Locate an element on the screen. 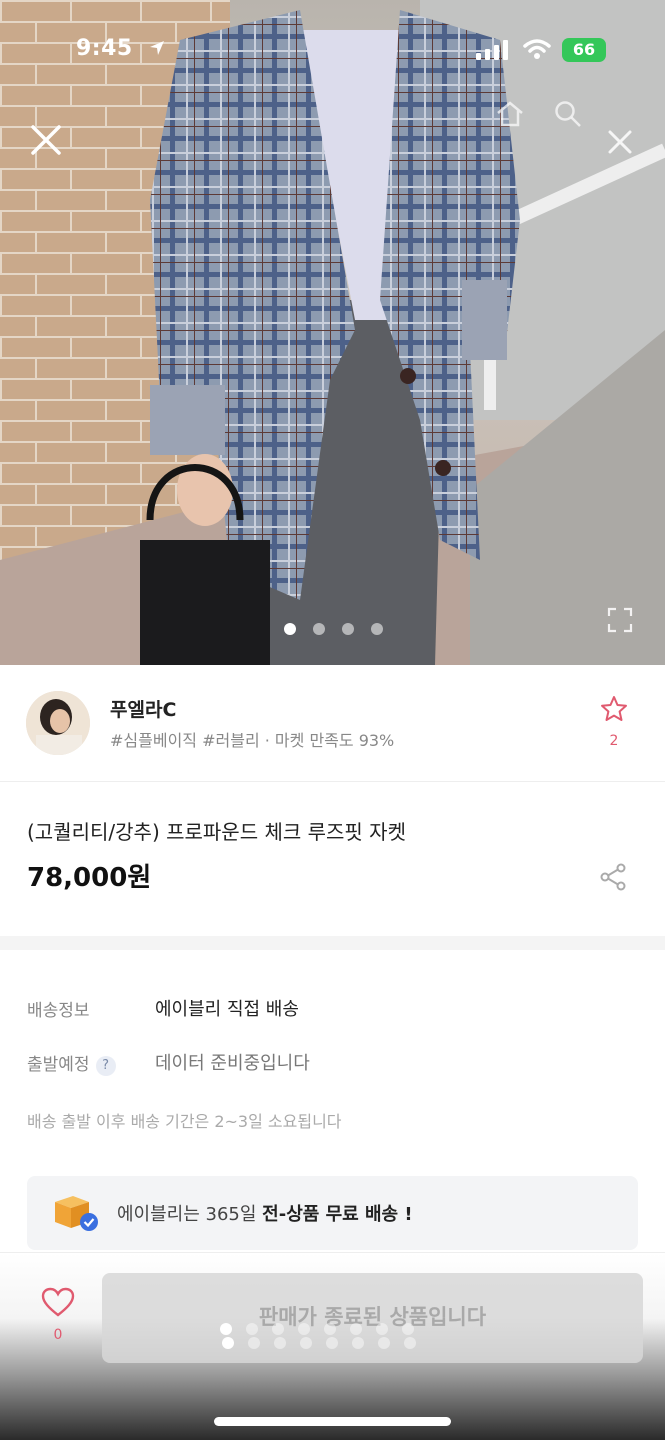  carousel-dots is located at coordinates (333, 629).